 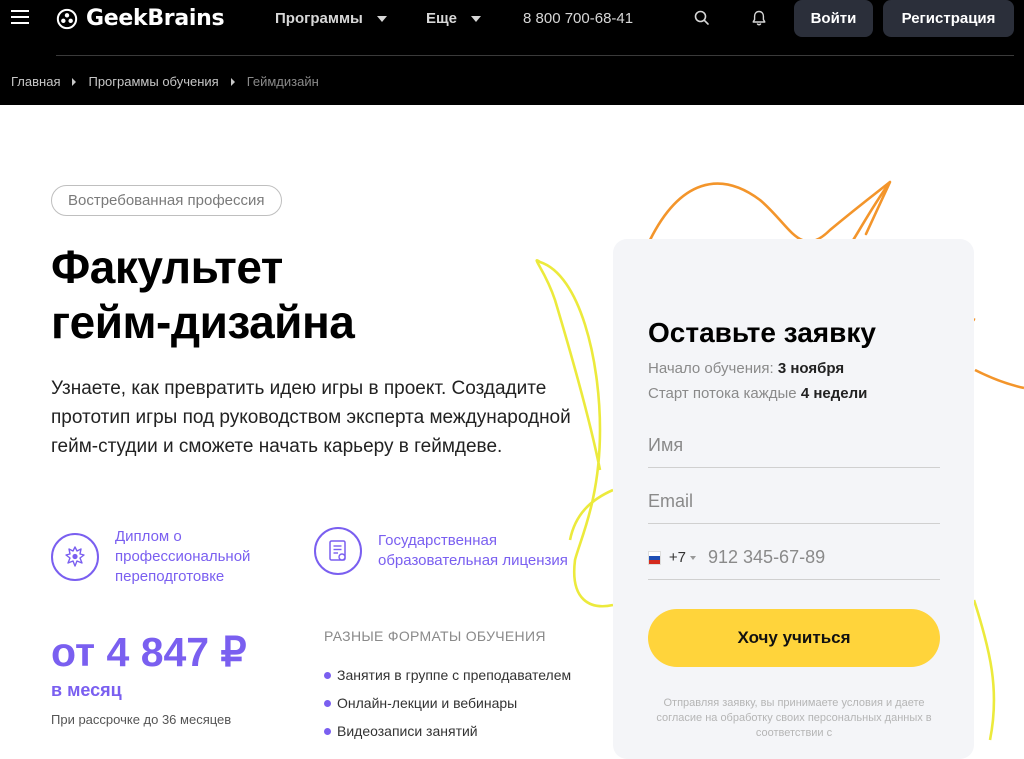 I want to click on feature-diploma-line-3: переподготовке, so click(x=170, y=576).